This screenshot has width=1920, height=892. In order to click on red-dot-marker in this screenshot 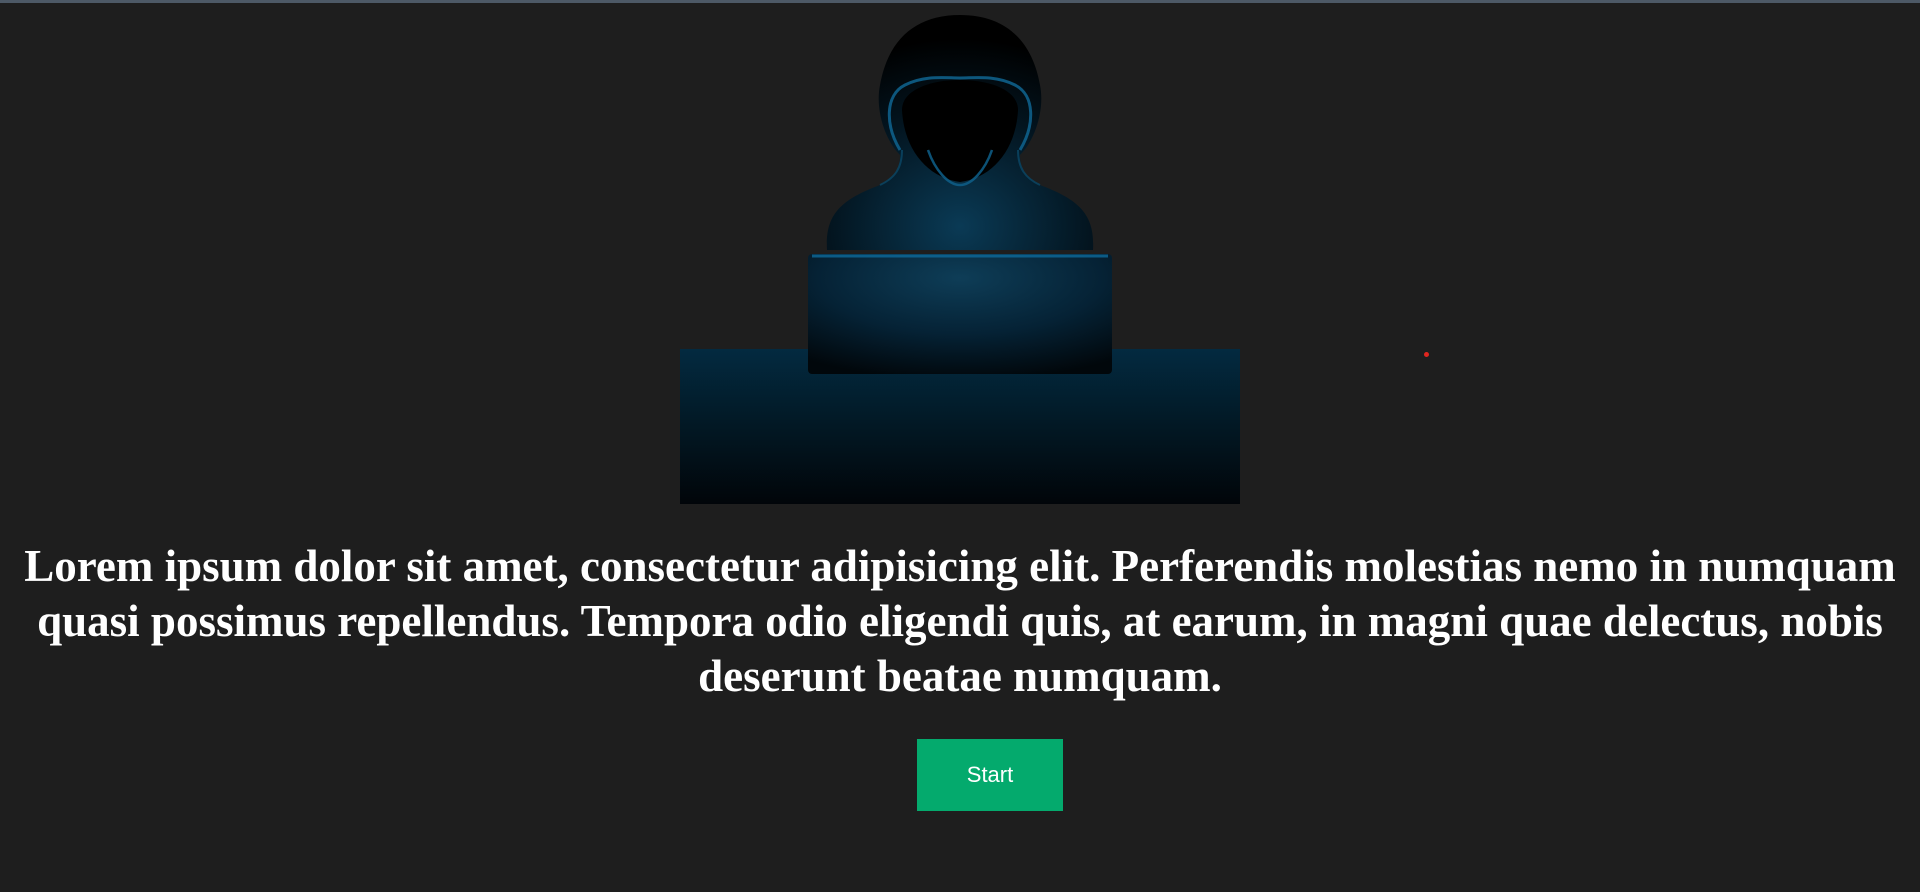, I will do `click(1426, 354)`.